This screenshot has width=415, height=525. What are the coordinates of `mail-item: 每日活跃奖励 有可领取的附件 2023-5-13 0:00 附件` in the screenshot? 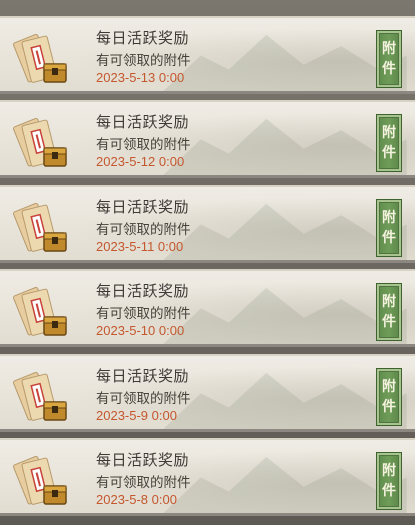 It's located at (207, 55).